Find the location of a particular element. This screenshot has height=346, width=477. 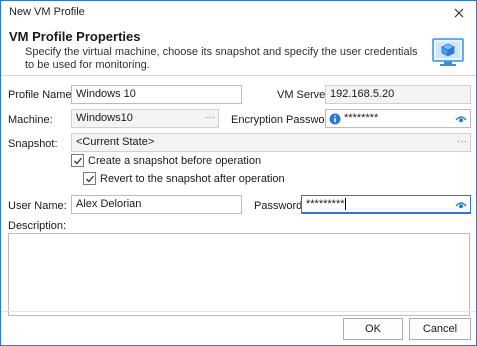

create-snapshot-checkbox-box is located at coordinates (77, 160).